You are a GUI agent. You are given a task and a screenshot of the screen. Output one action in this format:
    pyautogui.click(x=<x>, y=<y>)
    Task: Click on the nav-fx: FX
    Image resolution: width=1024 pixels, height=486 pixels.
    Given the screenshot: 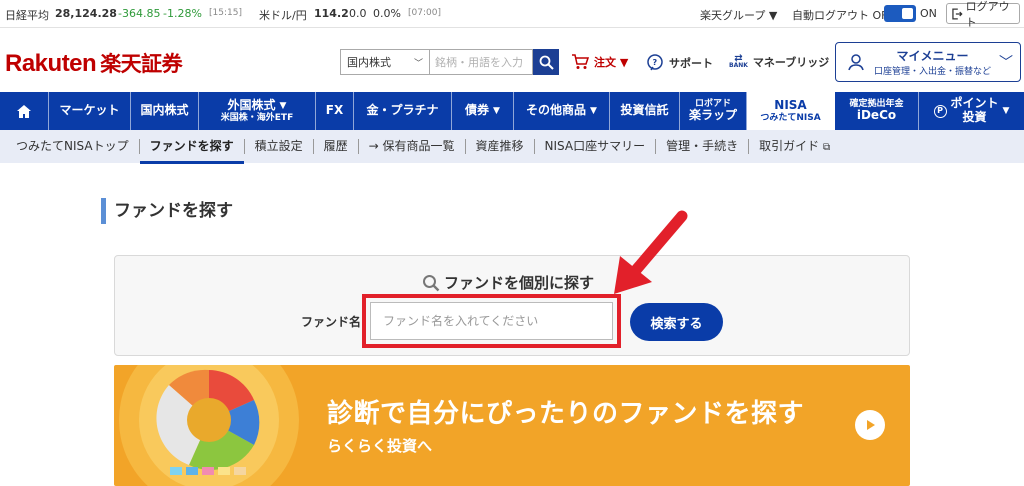 What is the action you would take?
    pyautogui.click(x=335, y=111)
    